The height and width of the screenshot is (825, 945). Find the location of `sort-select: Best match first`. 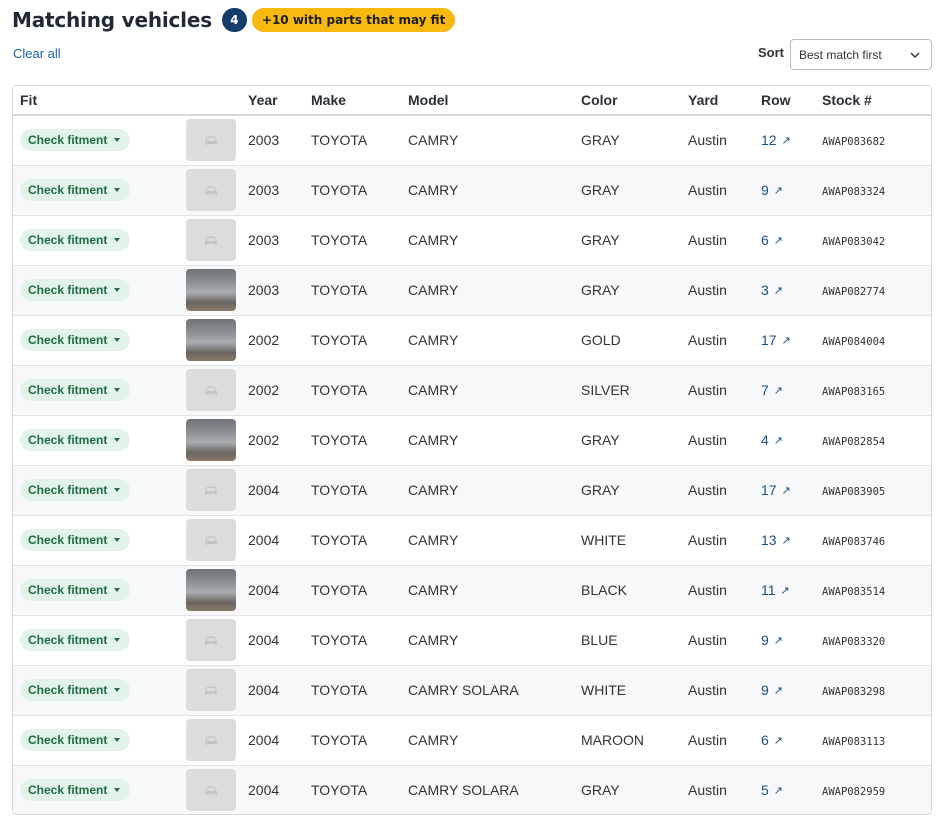

sort-select: Best match first is located at coordinates (861, 54).